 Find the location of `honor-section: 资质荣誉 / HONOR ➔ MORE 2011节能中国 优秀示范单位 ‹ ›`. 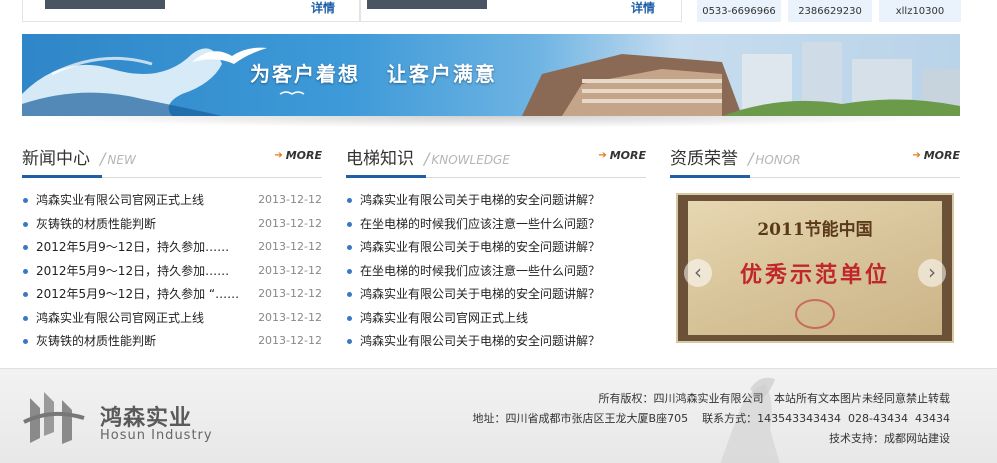

honor-section: 资质荣誉 / HONOR ➔ MORE 2011节能中国 优秀示范单位 ‹ › is located at coordinates (815, 241).